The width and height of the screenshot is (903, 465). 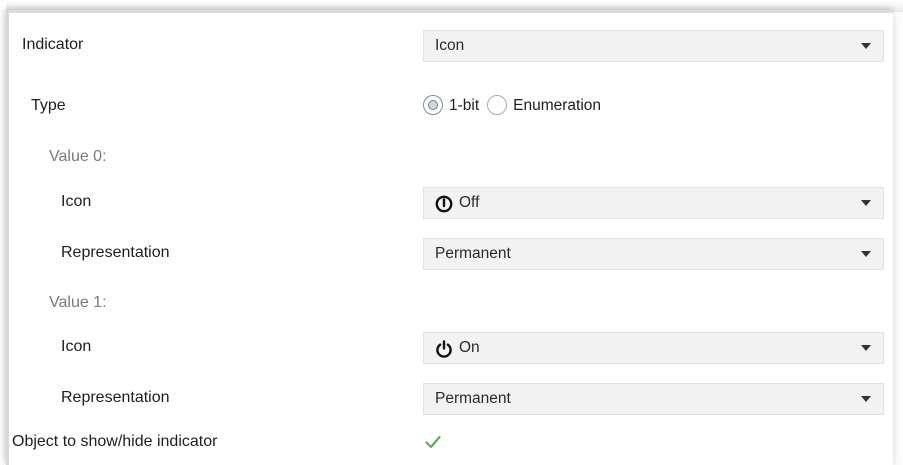 I want to click on value0-heading-row: Value 0:, so click(x=451, y=157).